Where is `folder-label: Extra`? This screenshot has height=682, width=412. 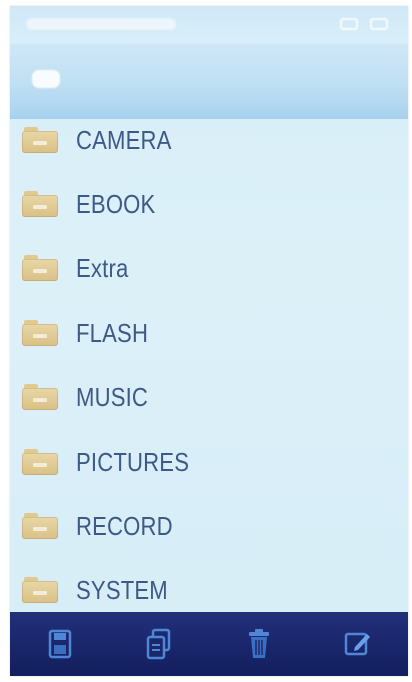 folder-label: Extra is located at coordinates (102, 267).